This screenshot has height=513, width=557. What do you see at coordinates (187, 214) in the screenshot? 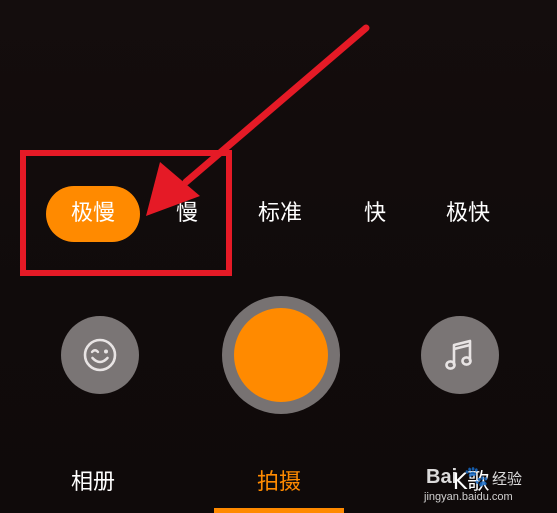
I see `speed-option-slow: 慢` at bounding box center [187, 214].